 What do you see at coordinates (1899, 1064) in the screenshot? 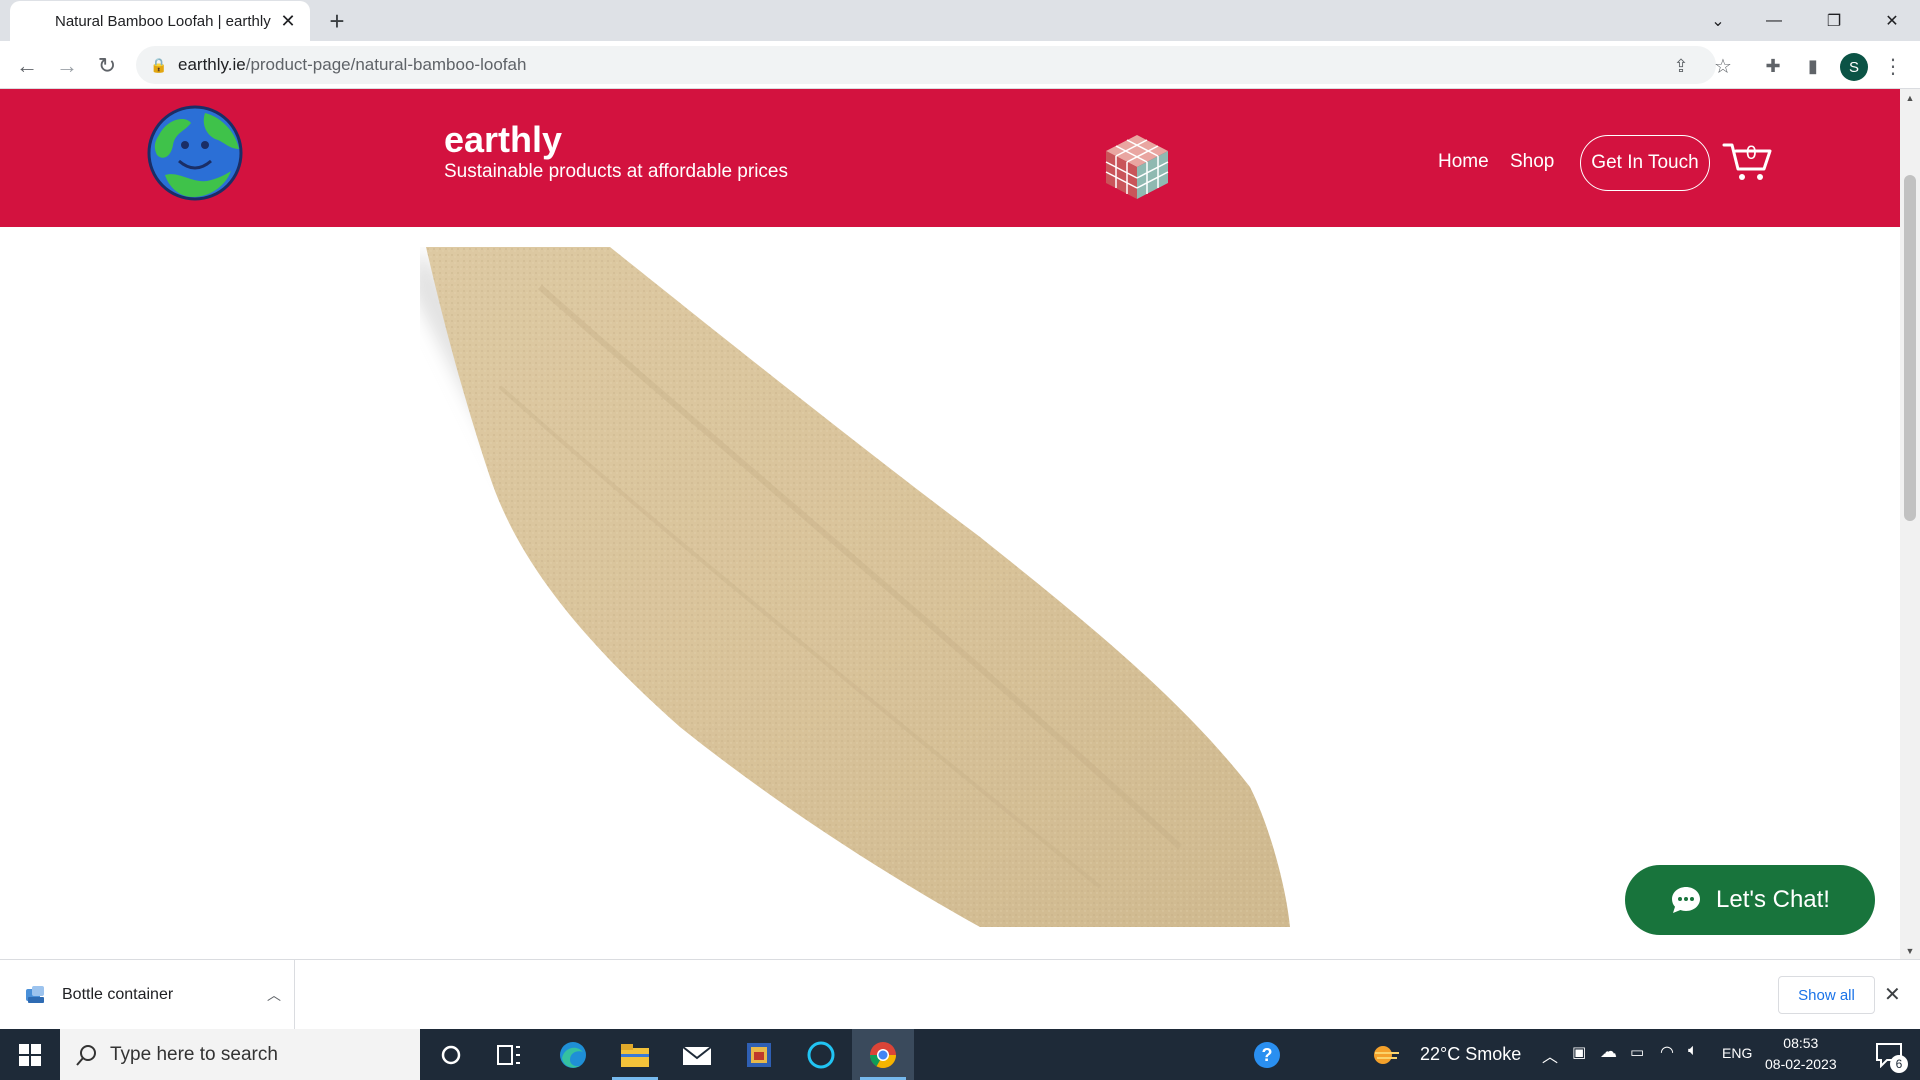
I see `notification-count-badge: 6` at bounding box center [1899, 1064].